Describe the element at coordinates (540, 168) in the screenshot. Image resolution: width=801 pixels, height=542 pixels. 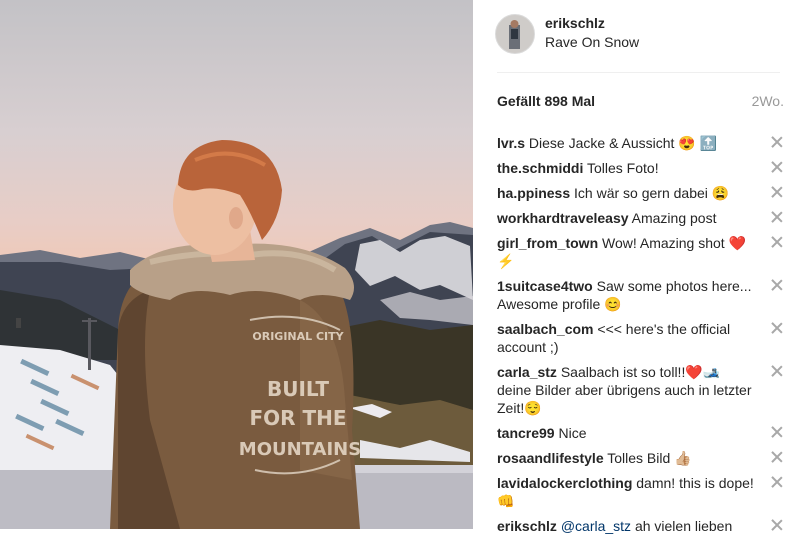
I see `comment-username: the.schmiddi` at that location.